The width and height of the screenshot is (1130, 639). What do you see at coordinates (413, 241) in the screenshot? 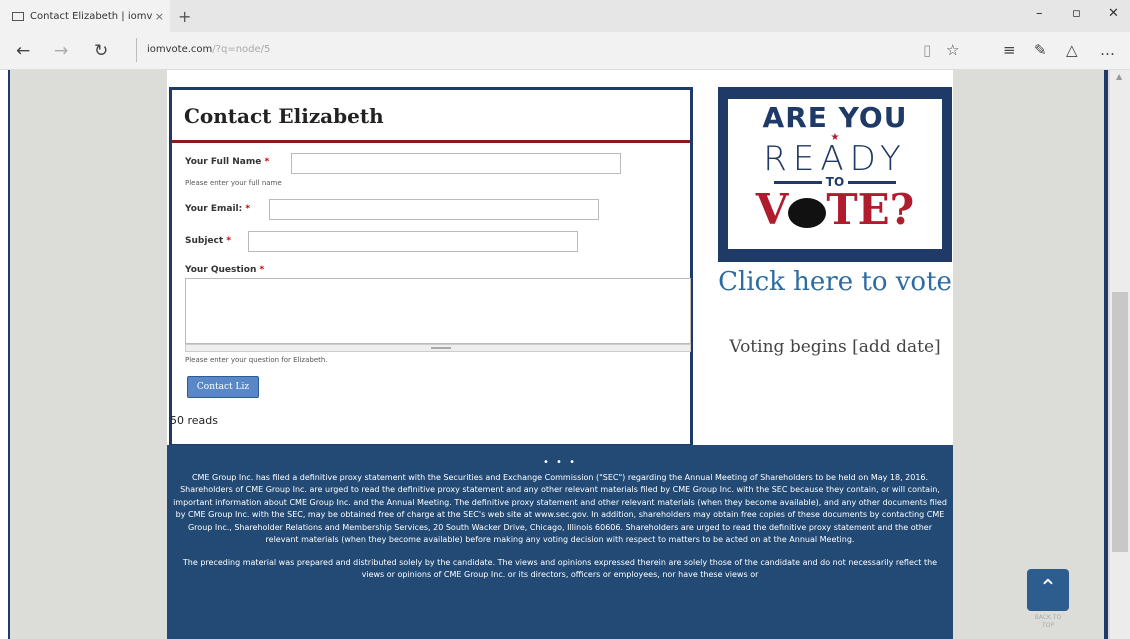
I see `subject-field` at bounding box center [413, 241].